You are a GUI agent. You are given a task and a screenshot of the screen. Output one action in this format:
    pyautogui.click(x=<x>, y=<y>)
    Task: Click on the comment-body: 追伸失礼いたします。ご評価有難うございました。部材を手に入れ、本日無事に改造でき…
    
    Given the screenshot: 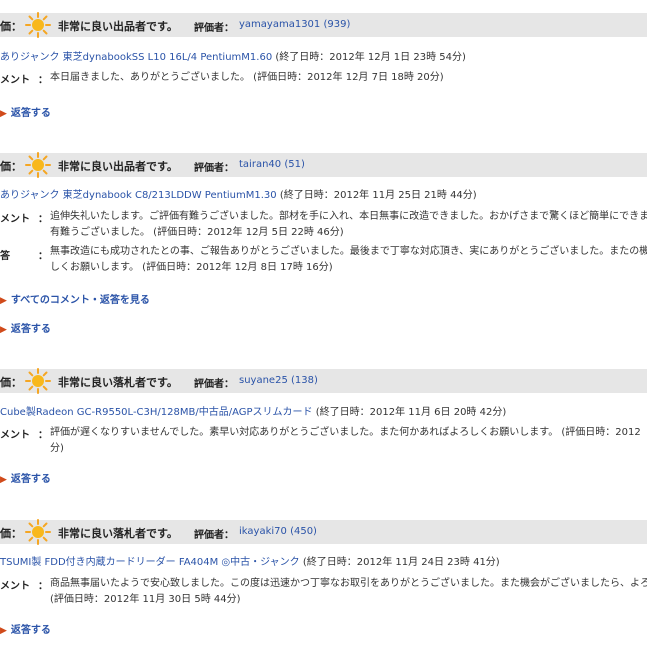 What is the action you would take?
    pyautogui.click(x=348, y=224)
    